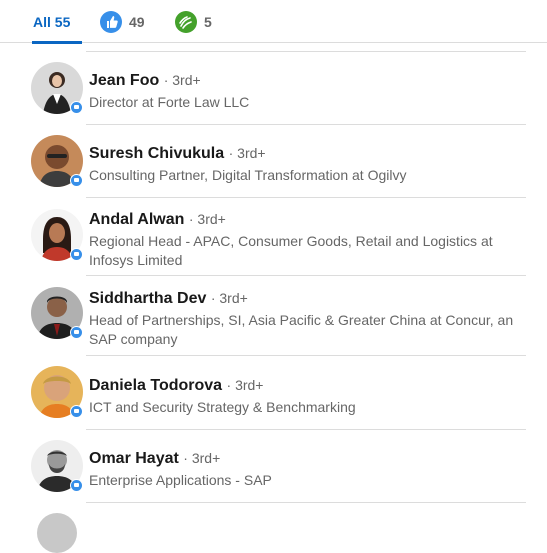 This screenshot has height=553, width=547. What do you see at coordinates (147, 298) in the screenshot?
I see `person-name: Siddhartha Dev` at bounding box center [147, 298].